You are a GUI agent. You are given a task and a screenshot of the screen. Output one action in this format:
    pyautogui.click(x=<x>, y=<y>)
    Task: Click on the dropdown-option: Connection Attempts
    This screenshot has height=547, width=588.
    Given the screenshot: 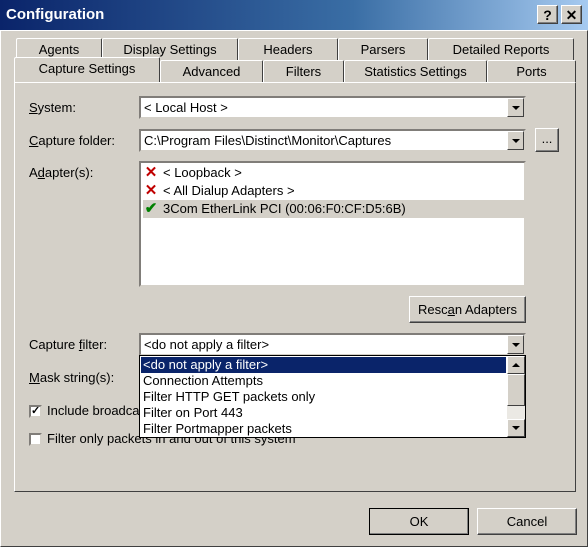 What is the action you would take?
    pyautogui.click(x=323, y=381)
    